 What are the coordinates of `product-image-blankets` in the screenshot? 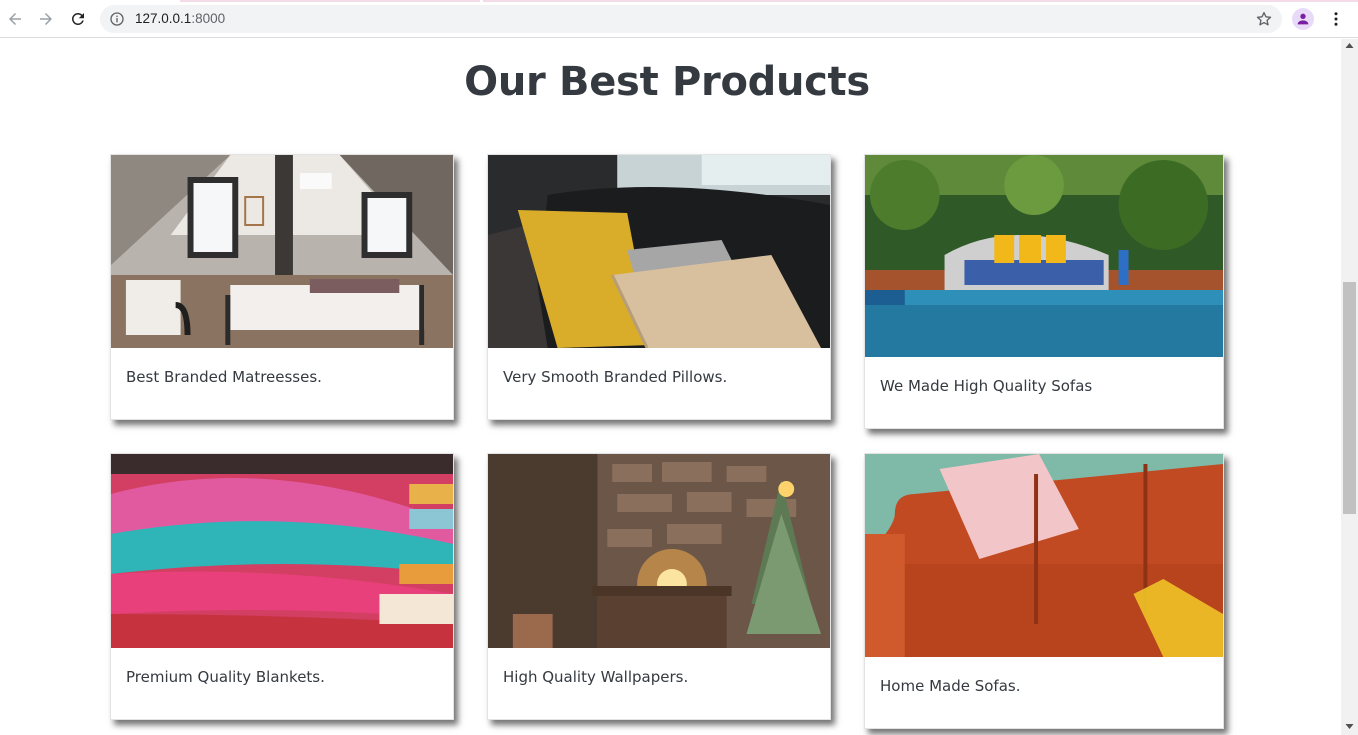 It's located at (282, 551).